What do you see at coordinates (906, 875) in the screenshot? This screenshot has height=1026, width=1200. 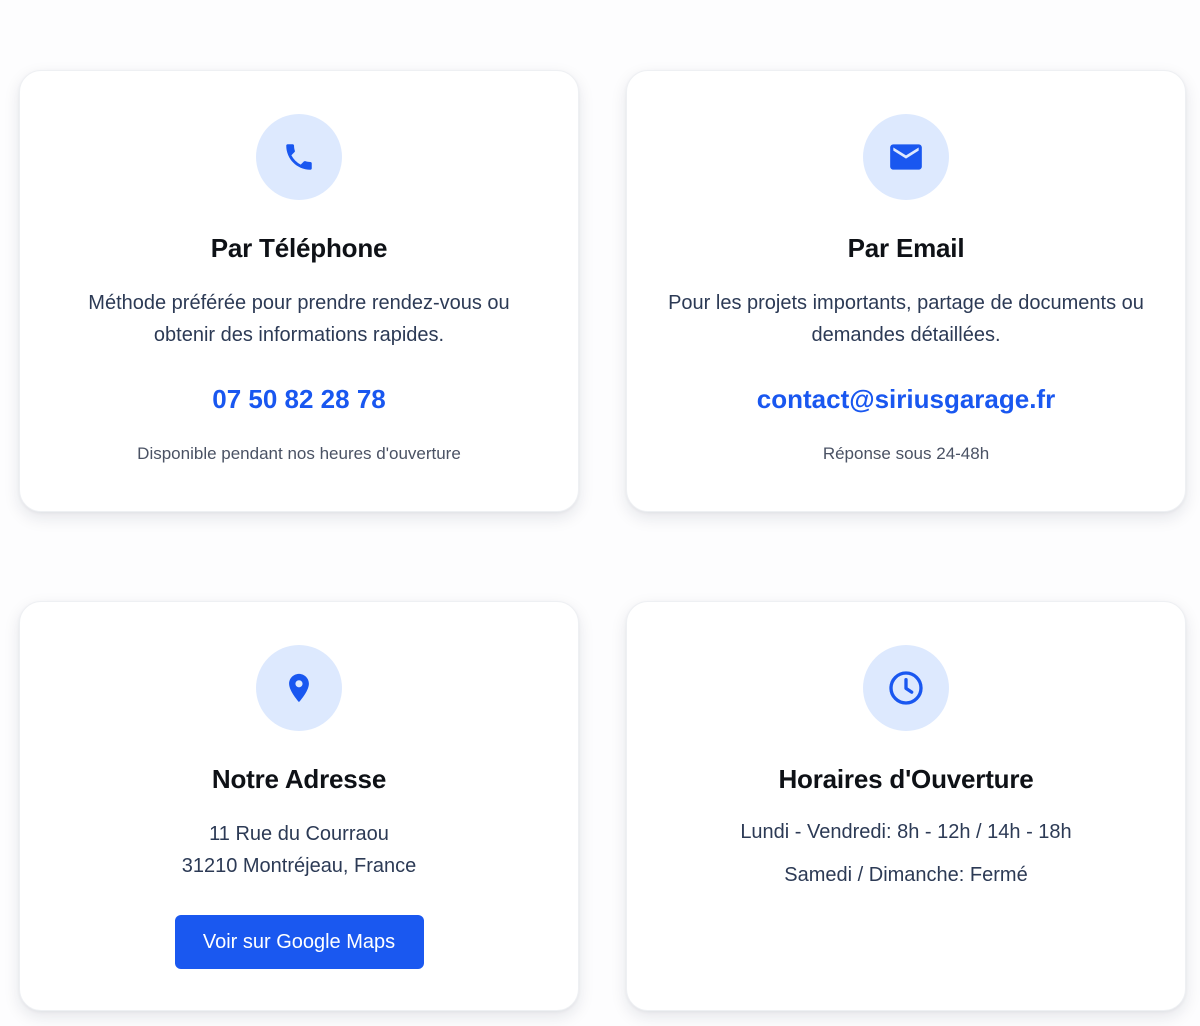 I see `weekend-hours: Samedi / Dimanche: Fermé` at bounding box center [906, 875].